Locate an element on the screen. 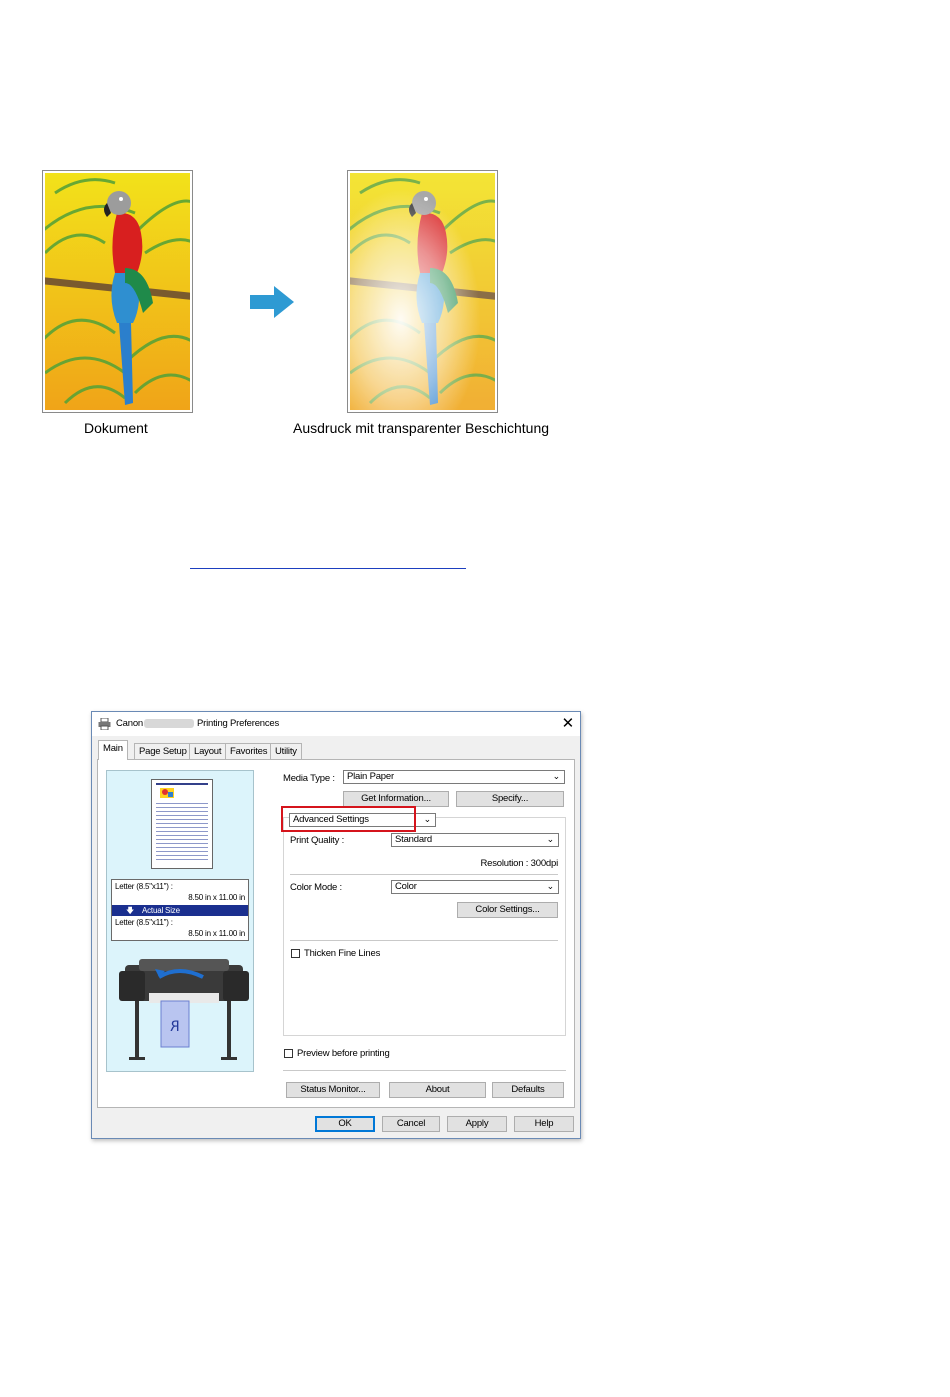 The width and height of the screenshot is (950, 1397). help-button: Help is located at coordinates (544, 1124).